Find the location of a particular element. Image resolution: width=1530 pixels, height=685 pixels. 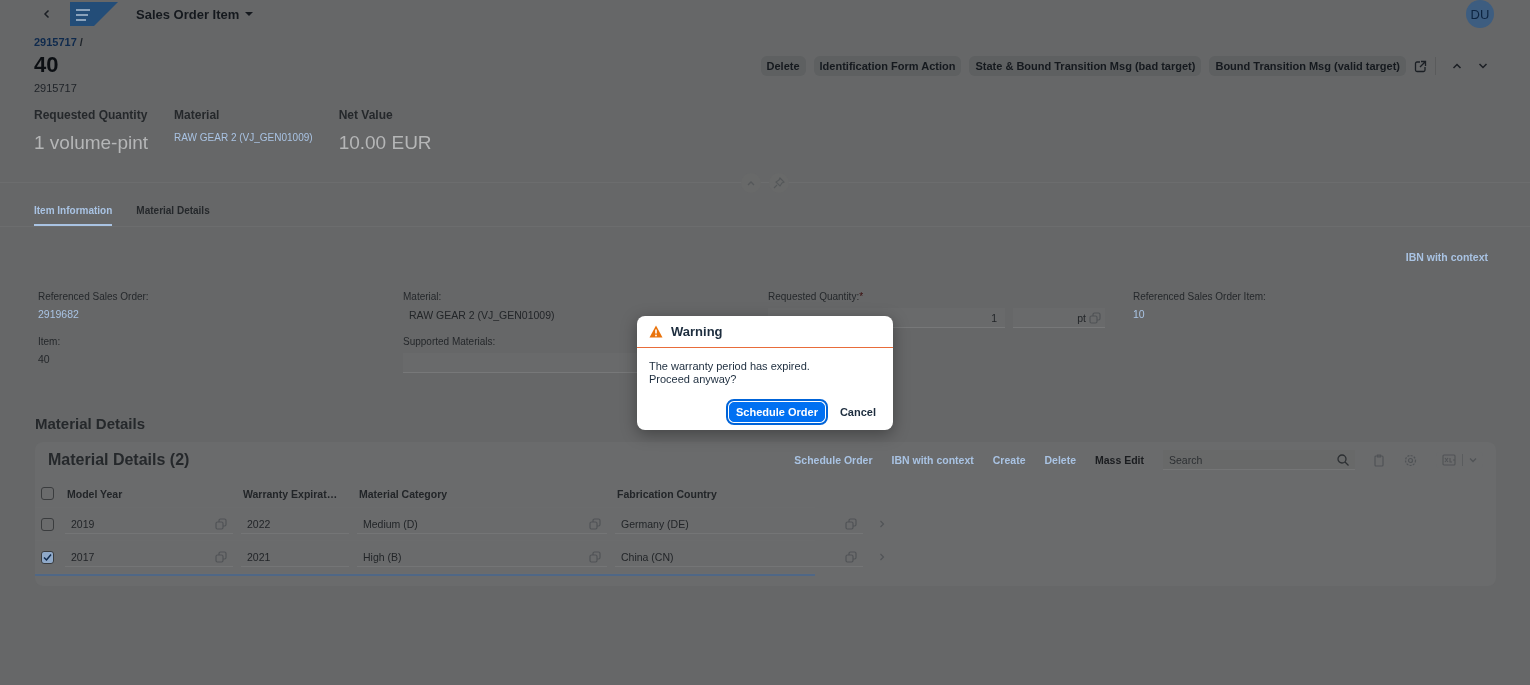

object-title: 40 is located at coordinates (47, 65).